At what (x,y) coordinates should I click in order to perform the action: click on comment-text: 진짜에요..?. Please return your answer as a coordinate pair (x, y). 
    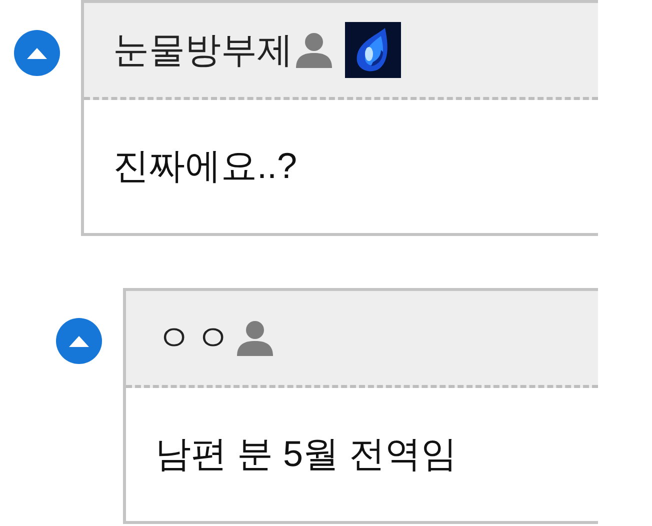
    Looking at the image, I should click on (205, 166).